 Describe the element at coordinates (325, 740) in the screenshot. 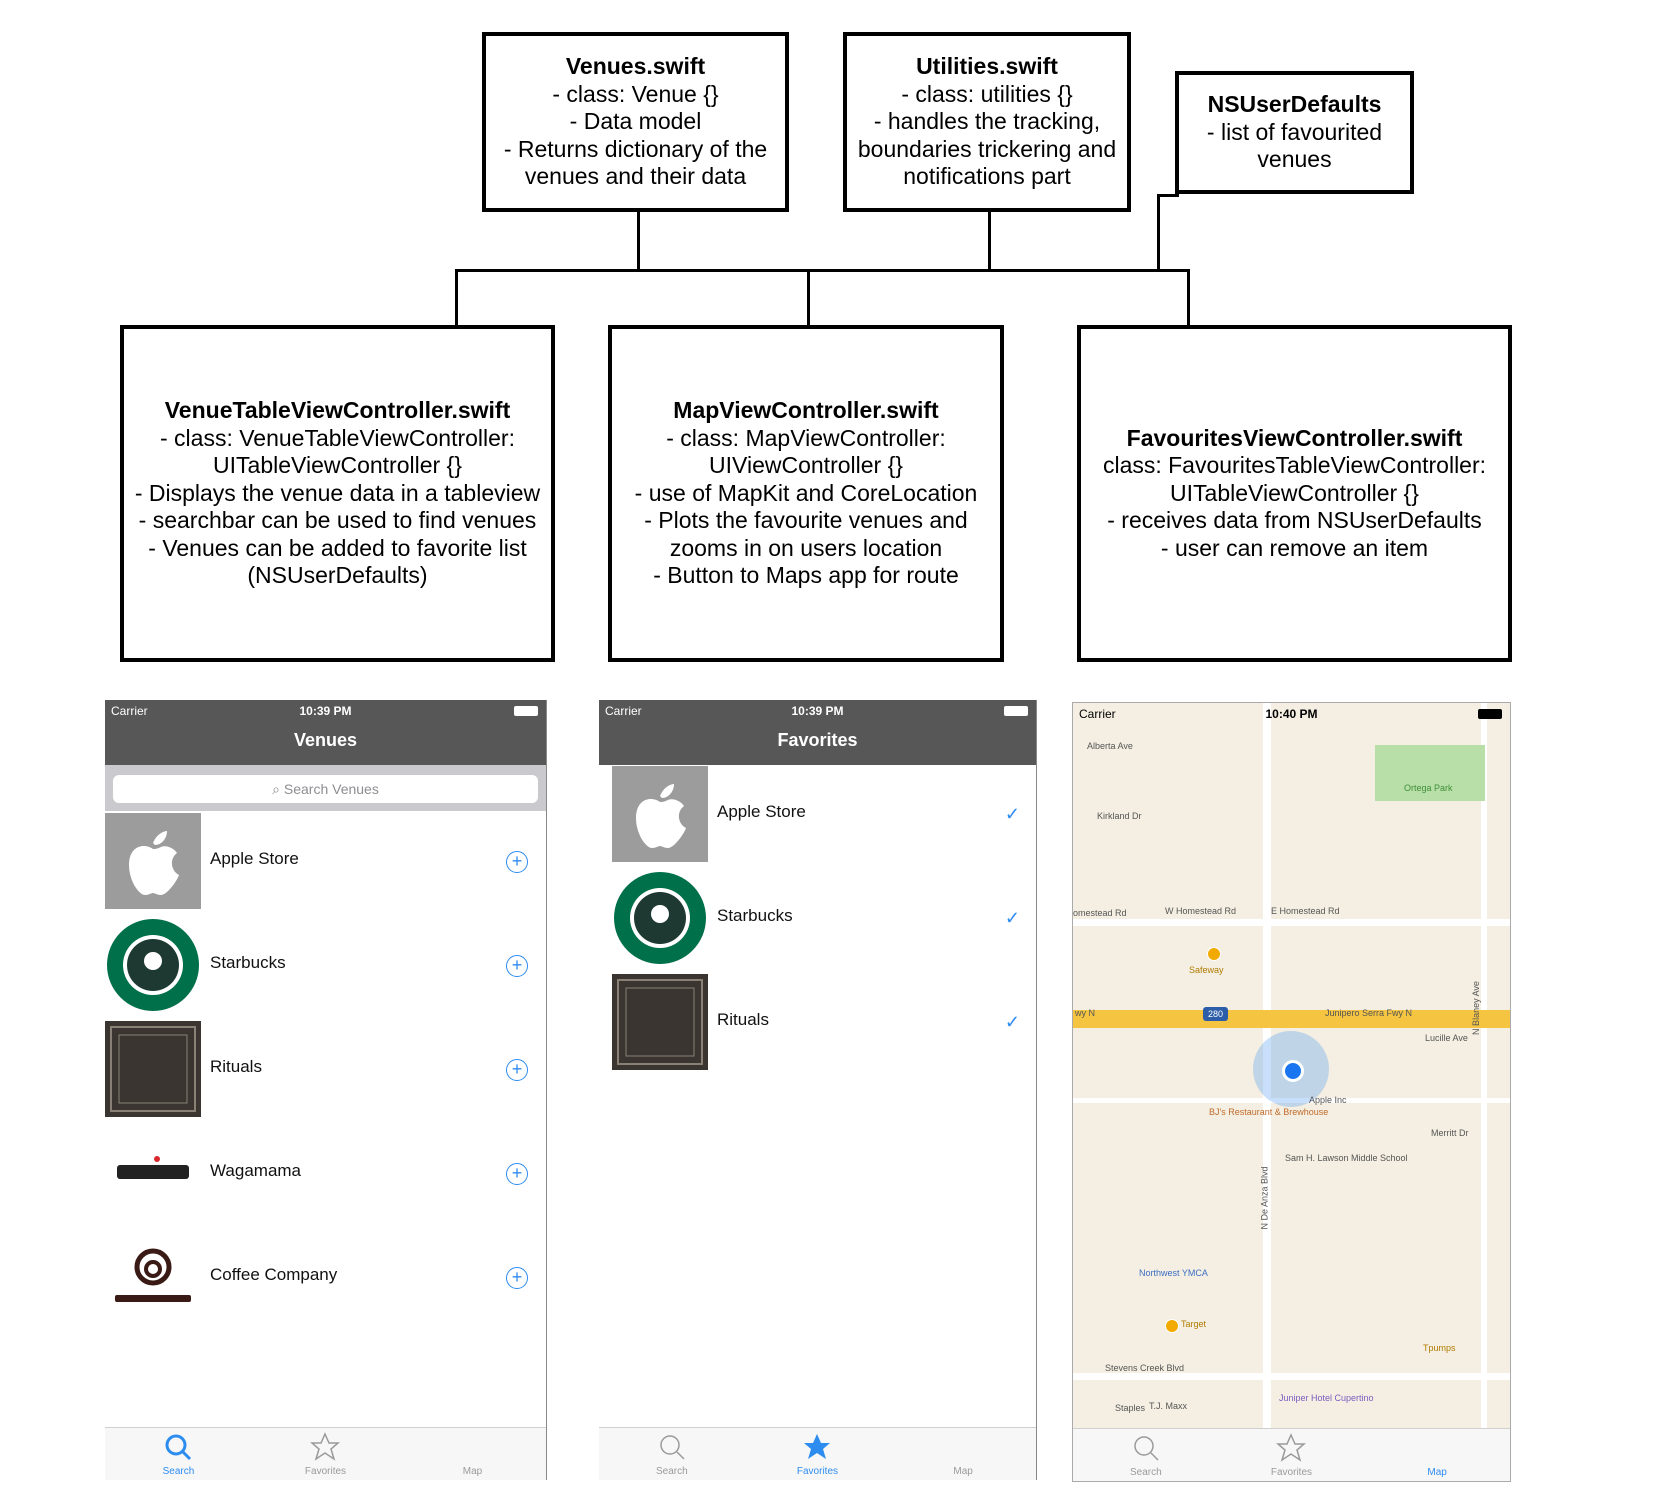

I see `page-title: Venues` at that location.